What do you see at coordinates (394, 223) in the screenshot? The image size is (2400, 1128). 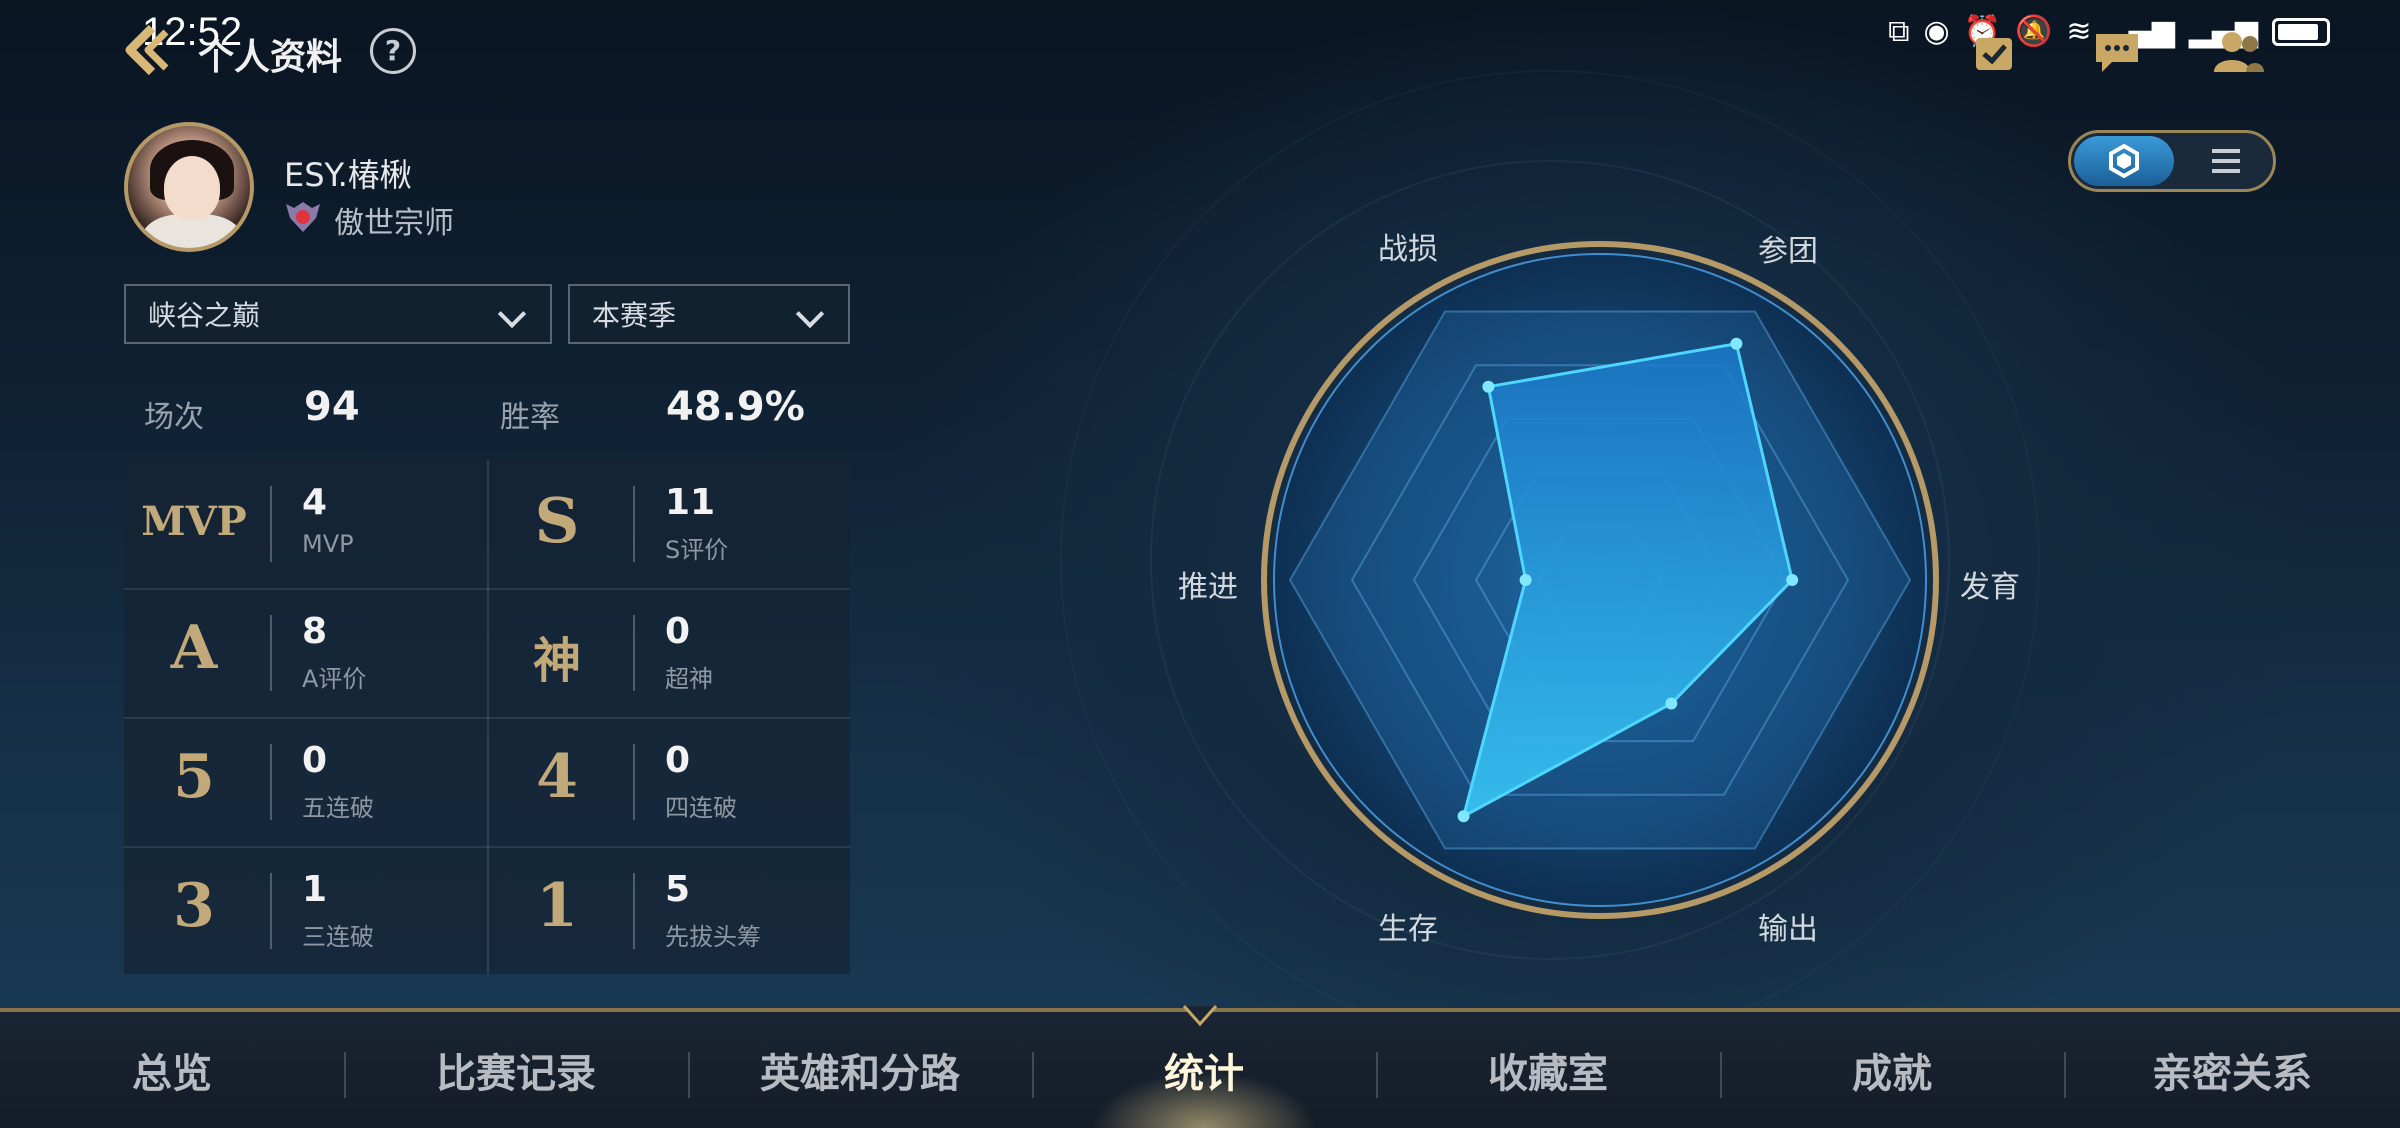 I see `rank-name: 傲世宗师` at bounding box center [394, 223].